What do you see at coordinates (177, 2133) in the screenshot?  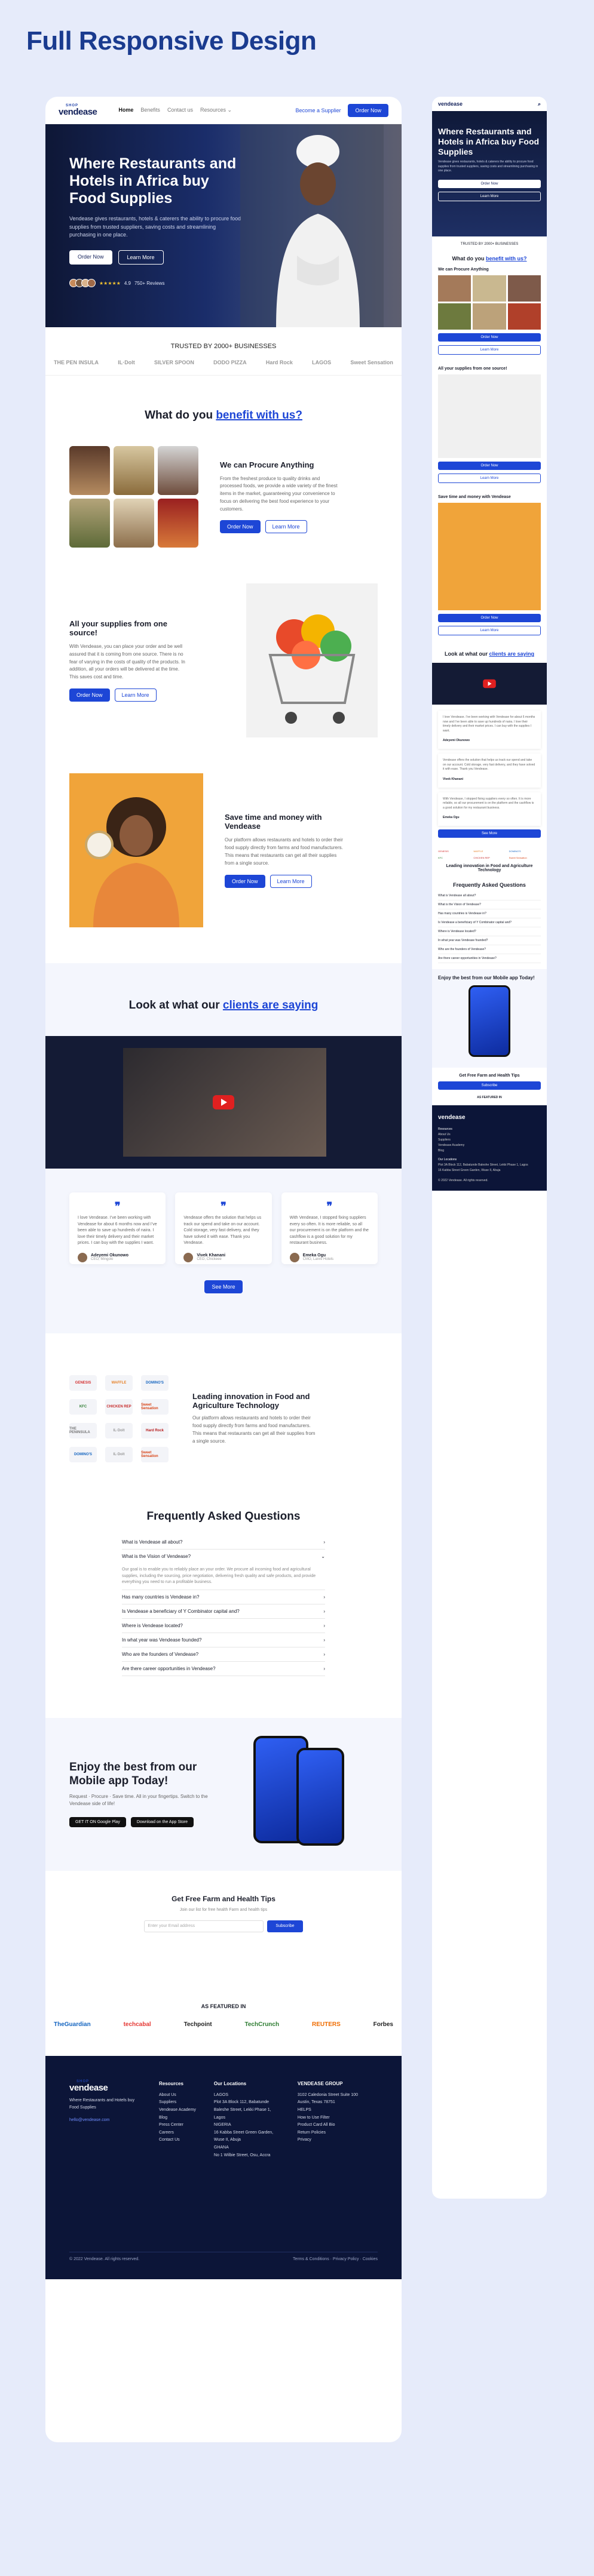 I see `footer-link: Careers` at bounding box center [177, 2133].